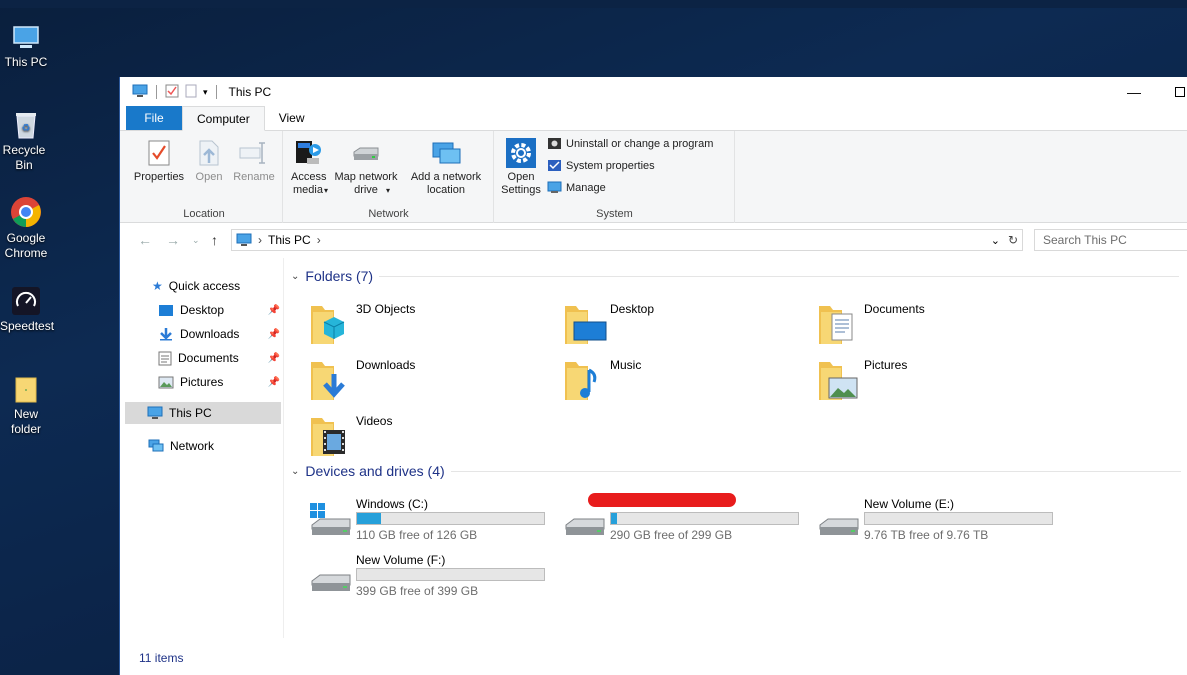 Image resolution: width=1187 pixels, height=675 pixels. I want to click on access-media-label: Access media, so click(309, 183).